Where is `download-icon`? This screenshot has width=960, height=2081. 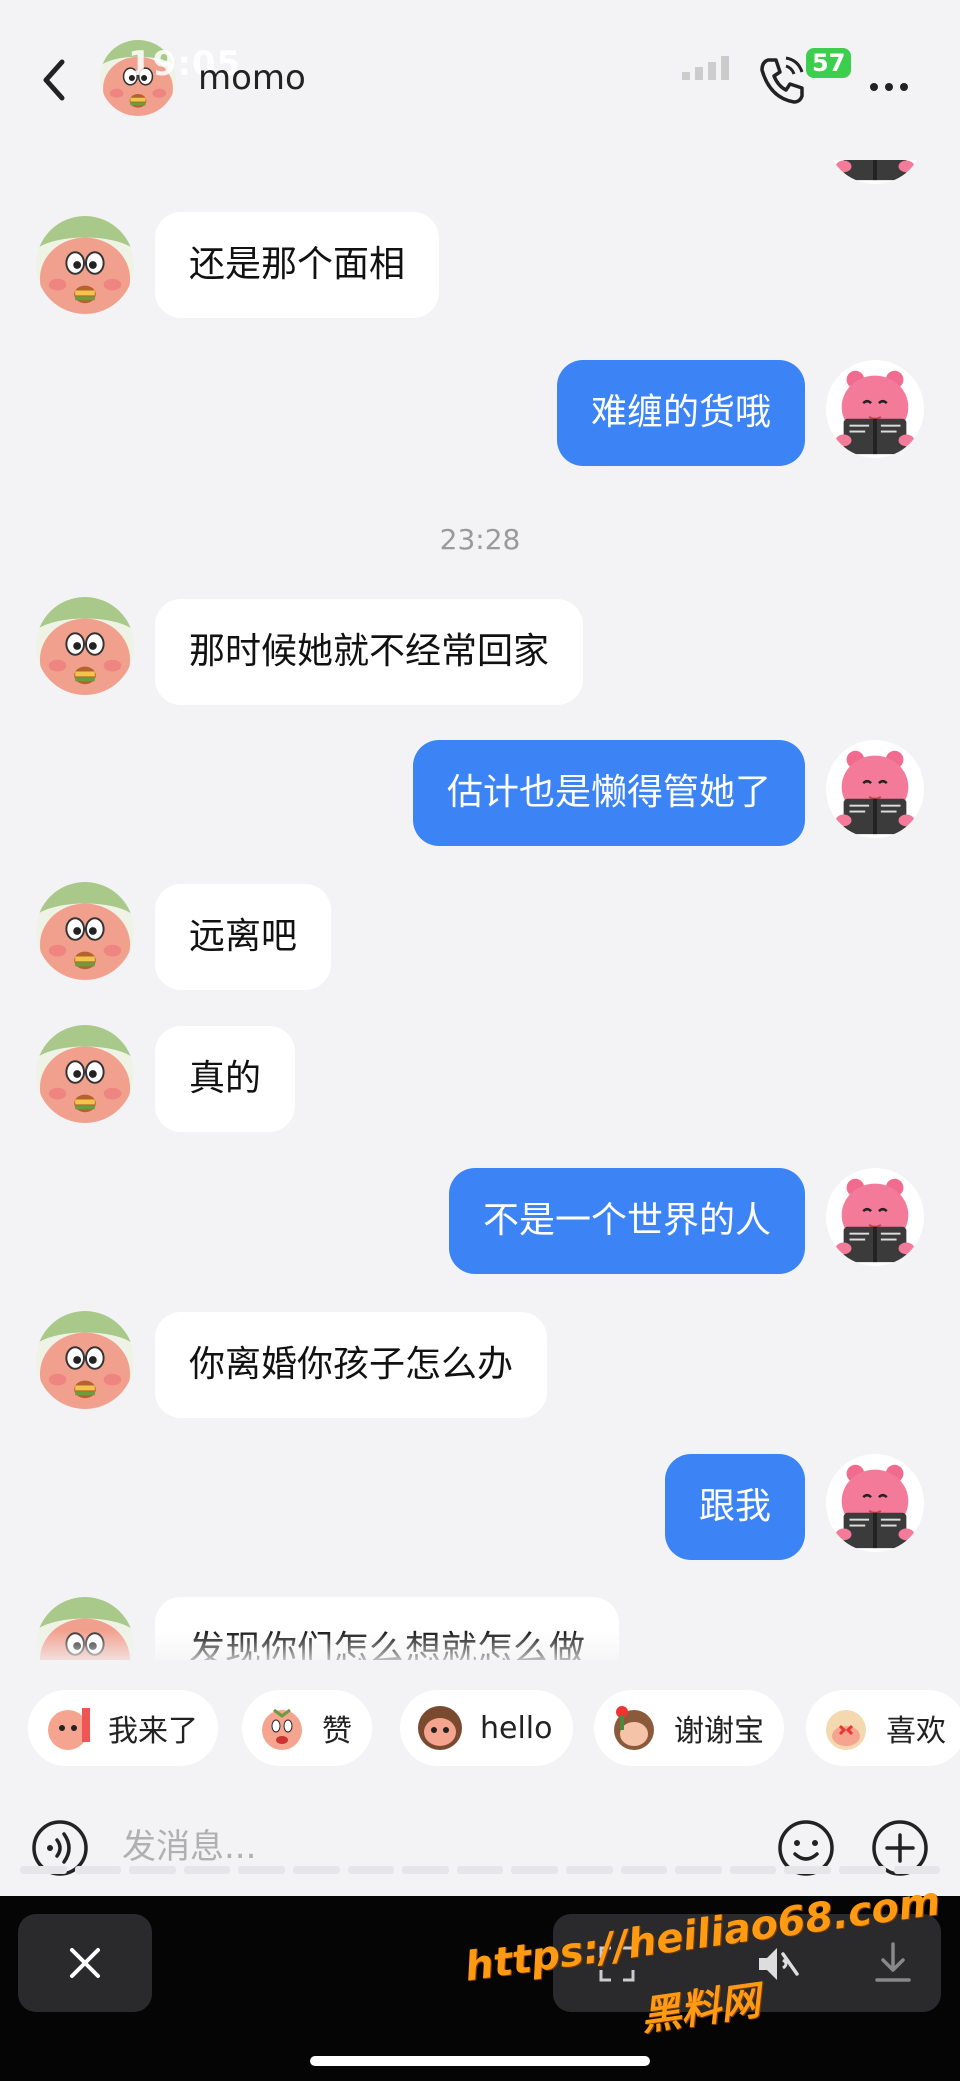 download-icon is located at coordinates (893, 1964).